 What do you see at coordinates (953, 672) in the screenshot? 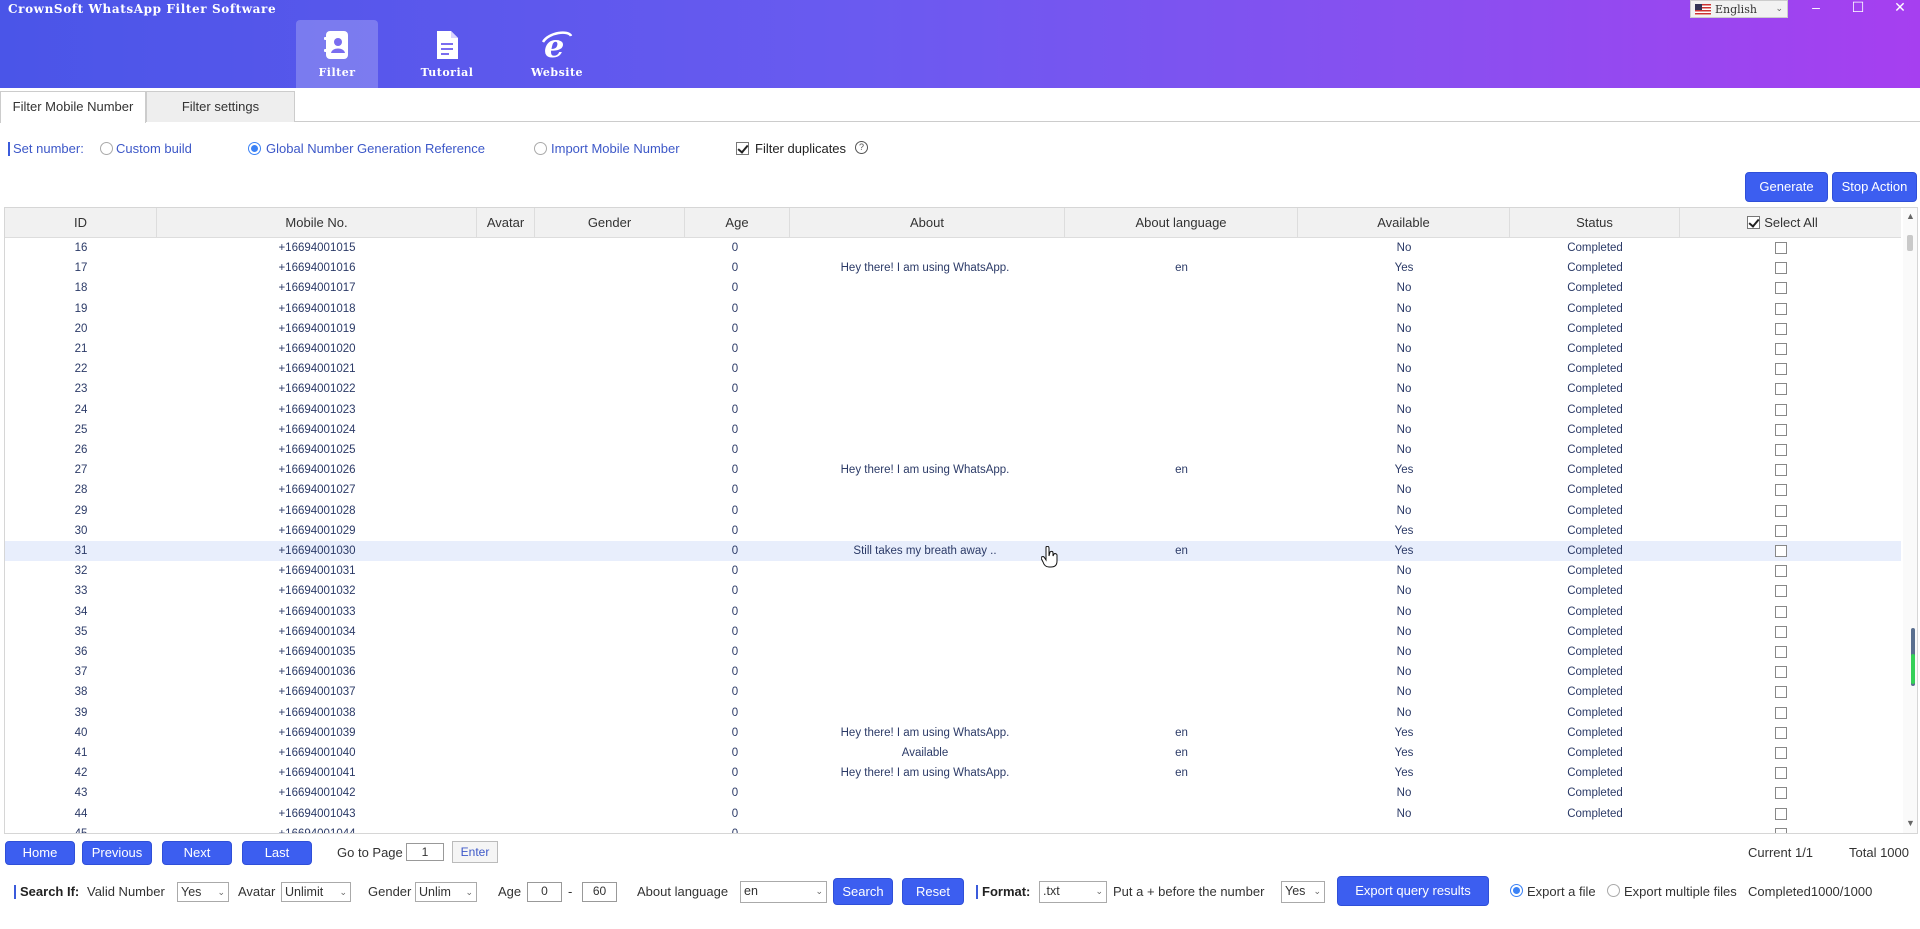
I see `table-row: 37 +16694001036 0 No Completed` at bounding box center [953, 672].